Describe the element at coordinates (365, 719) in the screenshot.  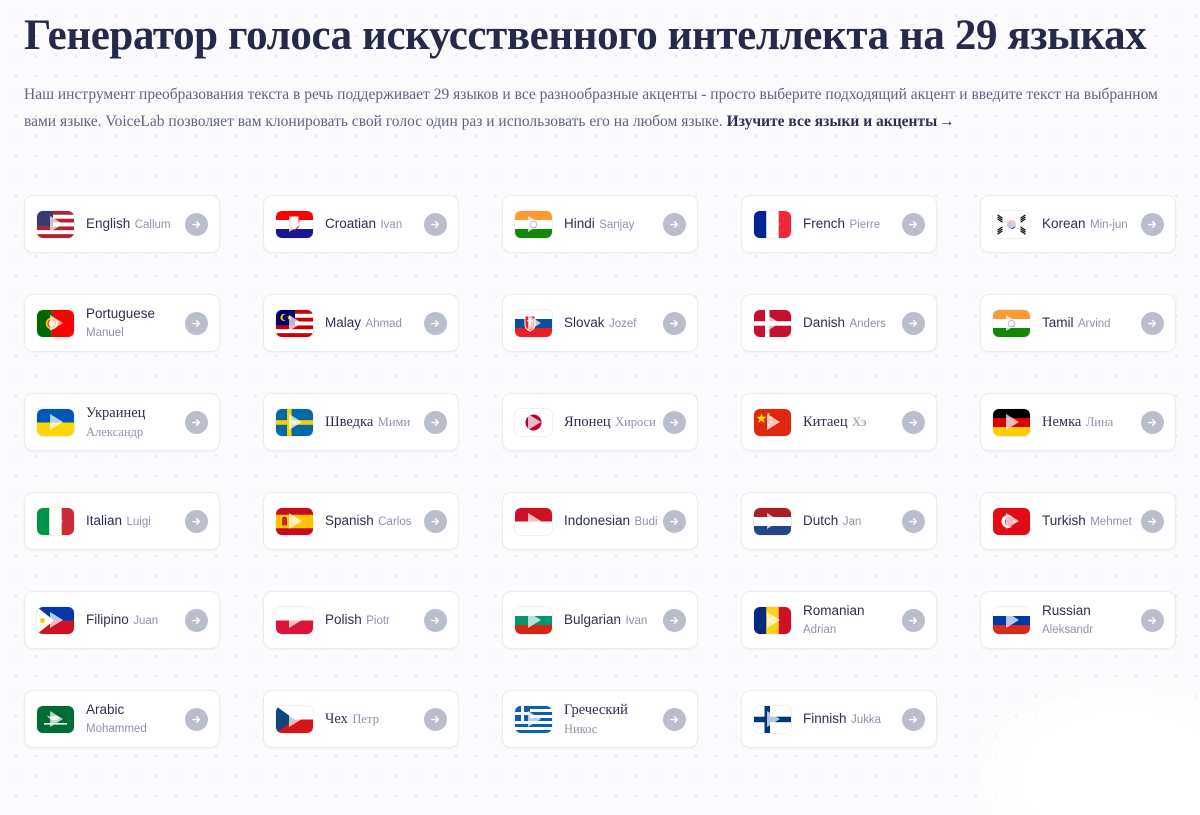
I see `voice-name: Петр` at that location.